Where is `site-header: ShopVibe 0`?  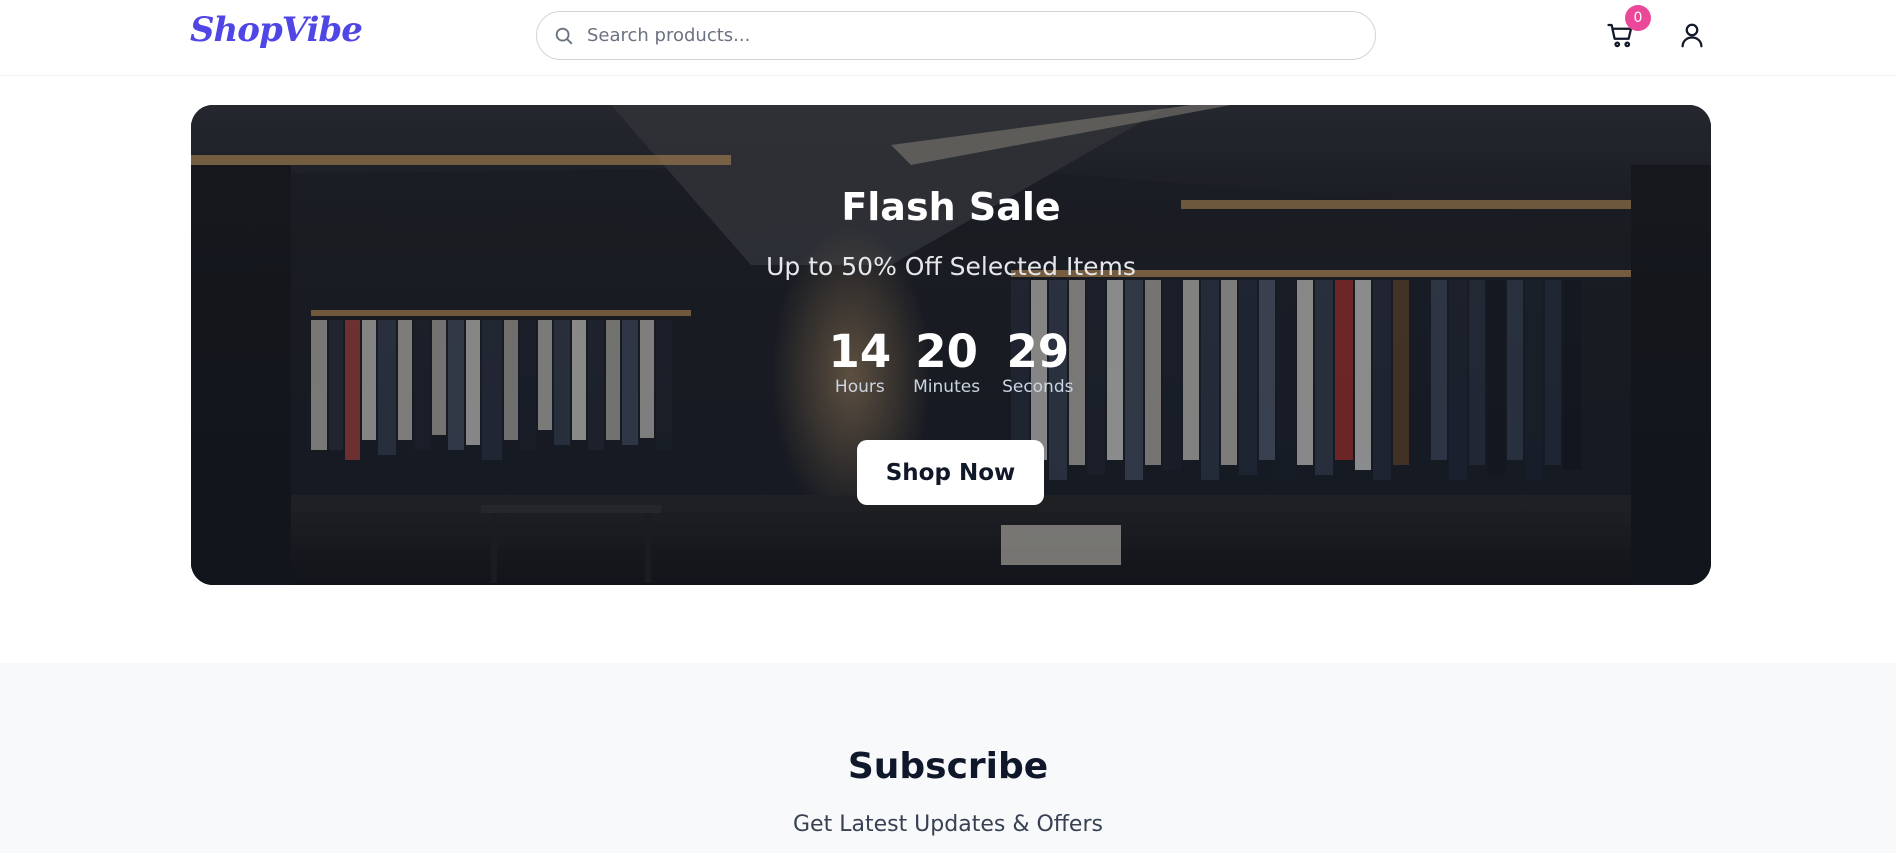
site-header: ShopVibe 0 is located at coordinates (948, 38).